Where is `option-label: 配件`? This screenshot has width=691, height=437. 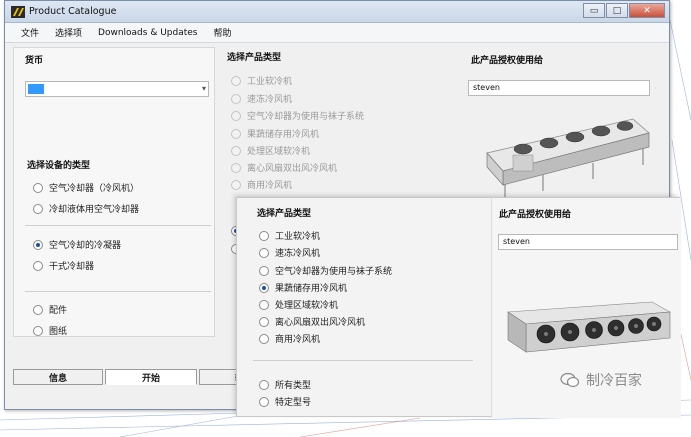
option-label: 配件 is located at coordinates (58, 311).